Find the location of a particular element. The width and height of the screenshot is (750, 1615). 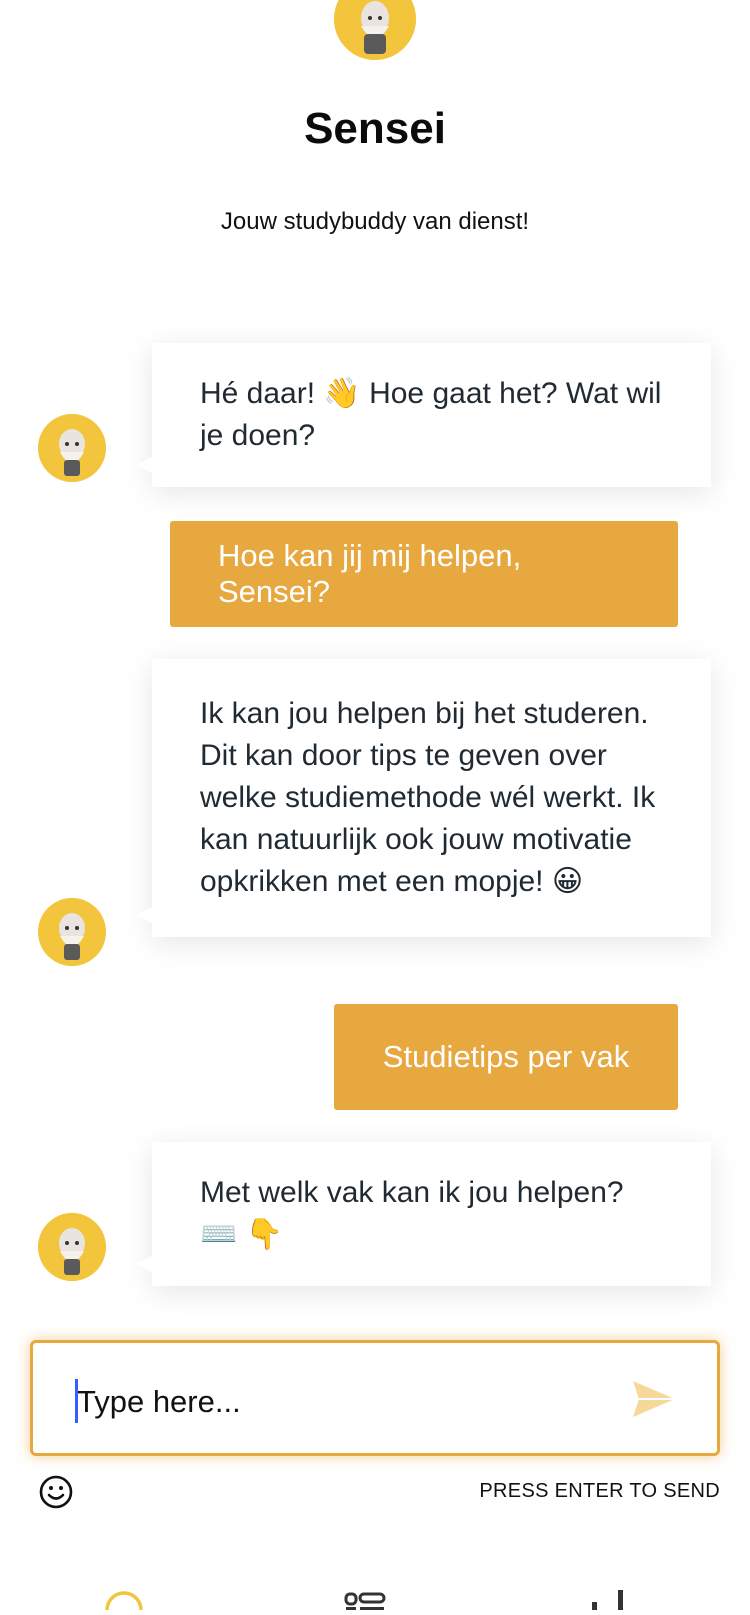

message-composer is located at coordinates (375, 1398).